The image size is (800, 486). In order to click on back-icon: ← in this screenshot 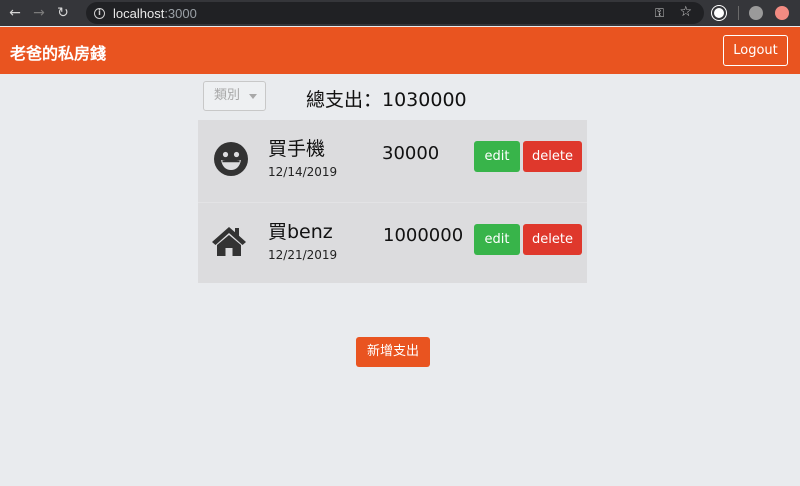, I will do `click(15, 13)`.